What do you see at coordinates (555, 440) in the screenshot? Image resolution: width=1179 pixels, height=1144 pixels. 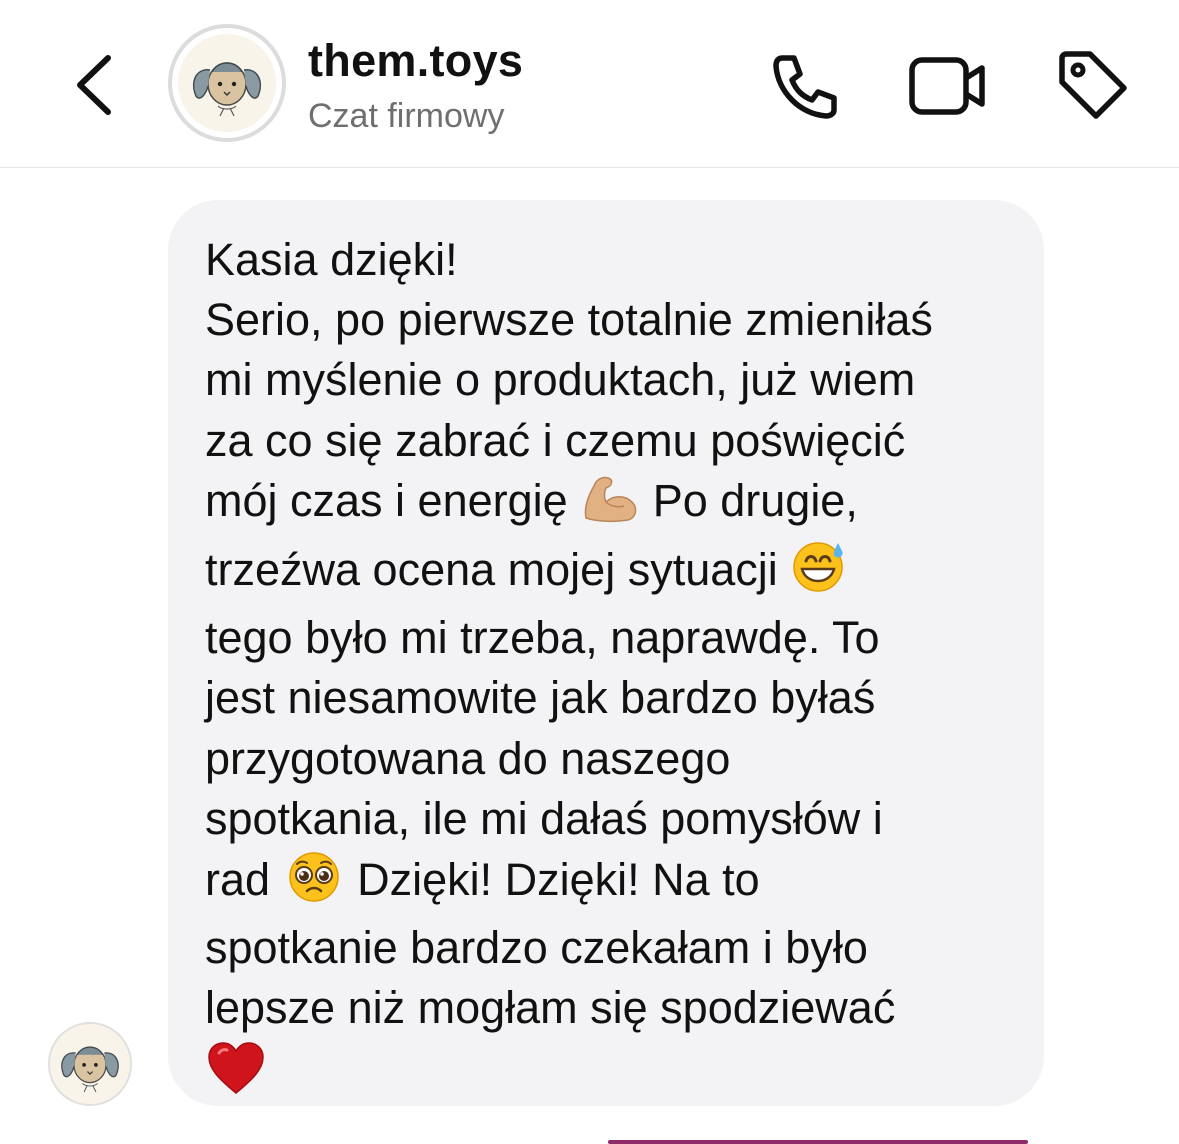 I see `message-line: za co się zabrać i czemu poświęcić` at bounding box center [555, 440].